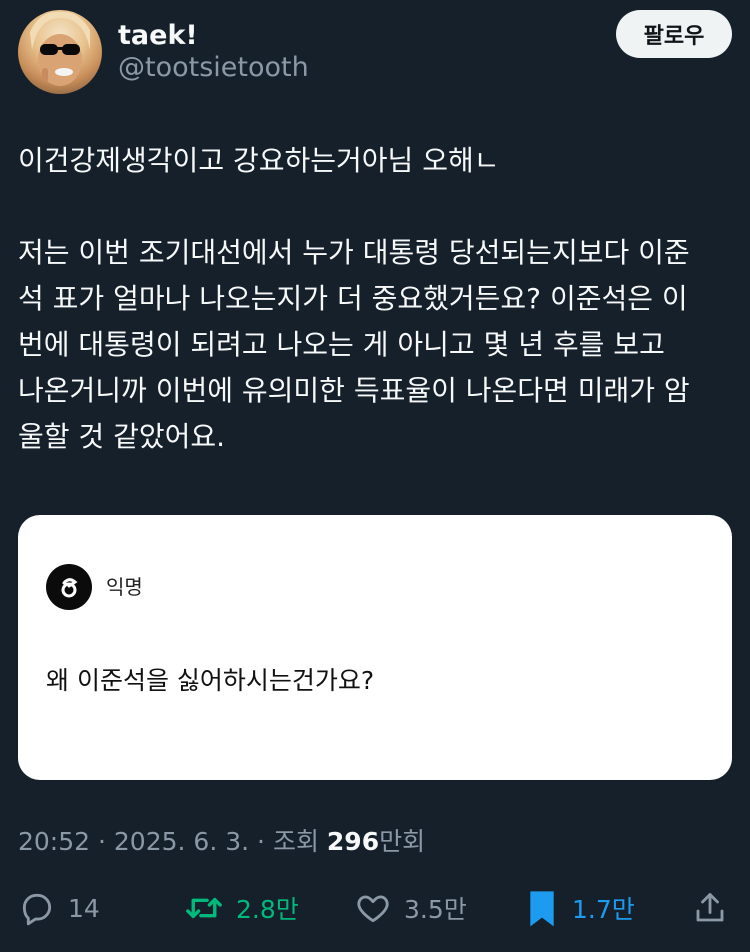 The image size is (750, 952). I want to click on tweet-line: 석 표가 얼마나 나오는지가 더 중요했거든요? 이준석은 이, so click(353, 298).